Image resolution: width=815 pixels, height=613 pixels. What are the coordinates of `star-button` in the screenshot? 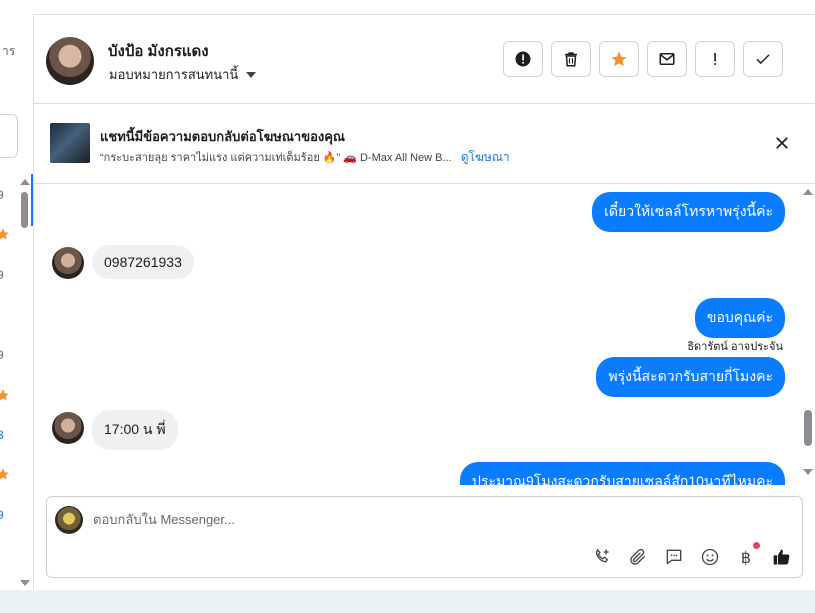 It's located at (619, 59).